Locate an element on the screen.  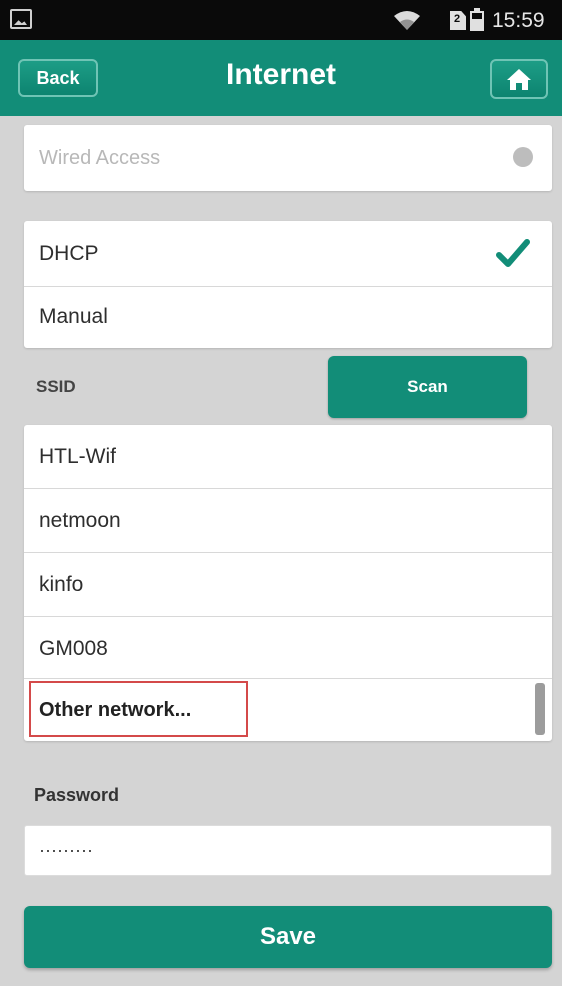
password-field is located at coordinates (288, 850).